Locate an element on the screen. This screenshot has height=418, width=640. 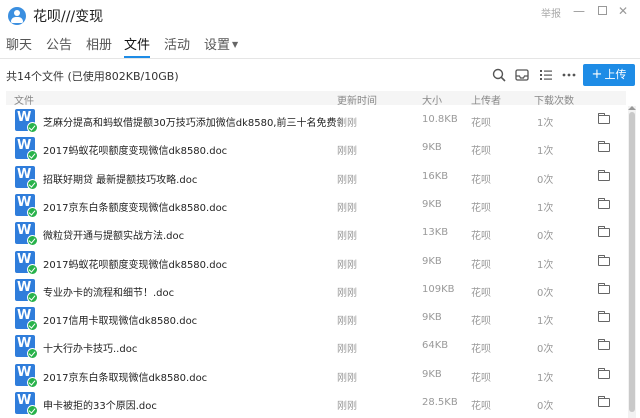
tab-settings: 设置 ▼ is located at coordinates (221, 43).